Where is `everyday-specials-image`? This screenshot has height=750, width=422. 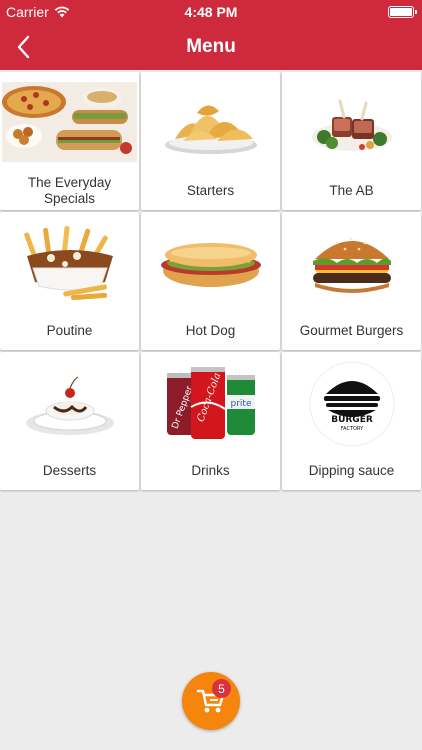 everyday-specials-image is located at coordinates (69, 122).